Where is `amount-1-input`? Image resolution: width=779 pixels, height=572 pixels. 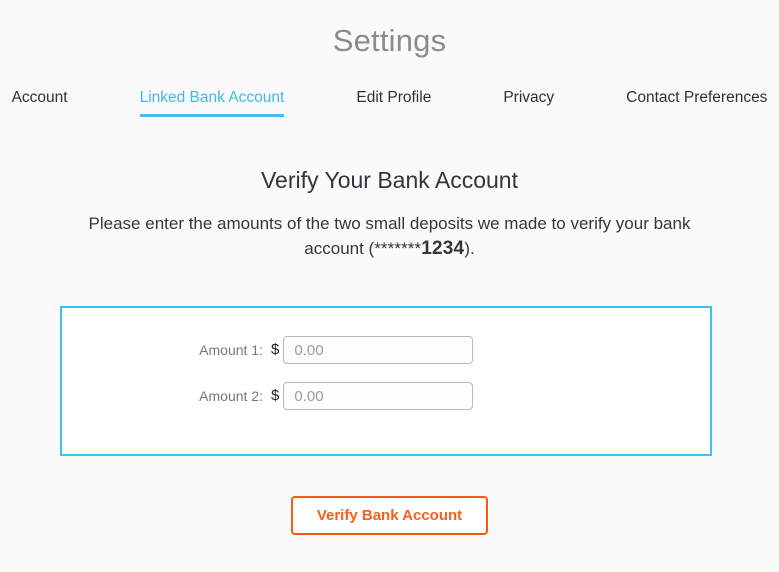
amount-1-input is located at coordinates (378, 350).